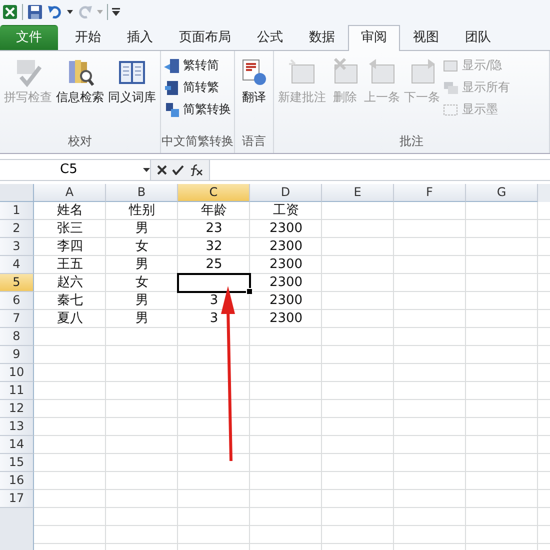  Describe the element at coordinates (451, 66) in the screenshot. I see `comment-icon` at that location.